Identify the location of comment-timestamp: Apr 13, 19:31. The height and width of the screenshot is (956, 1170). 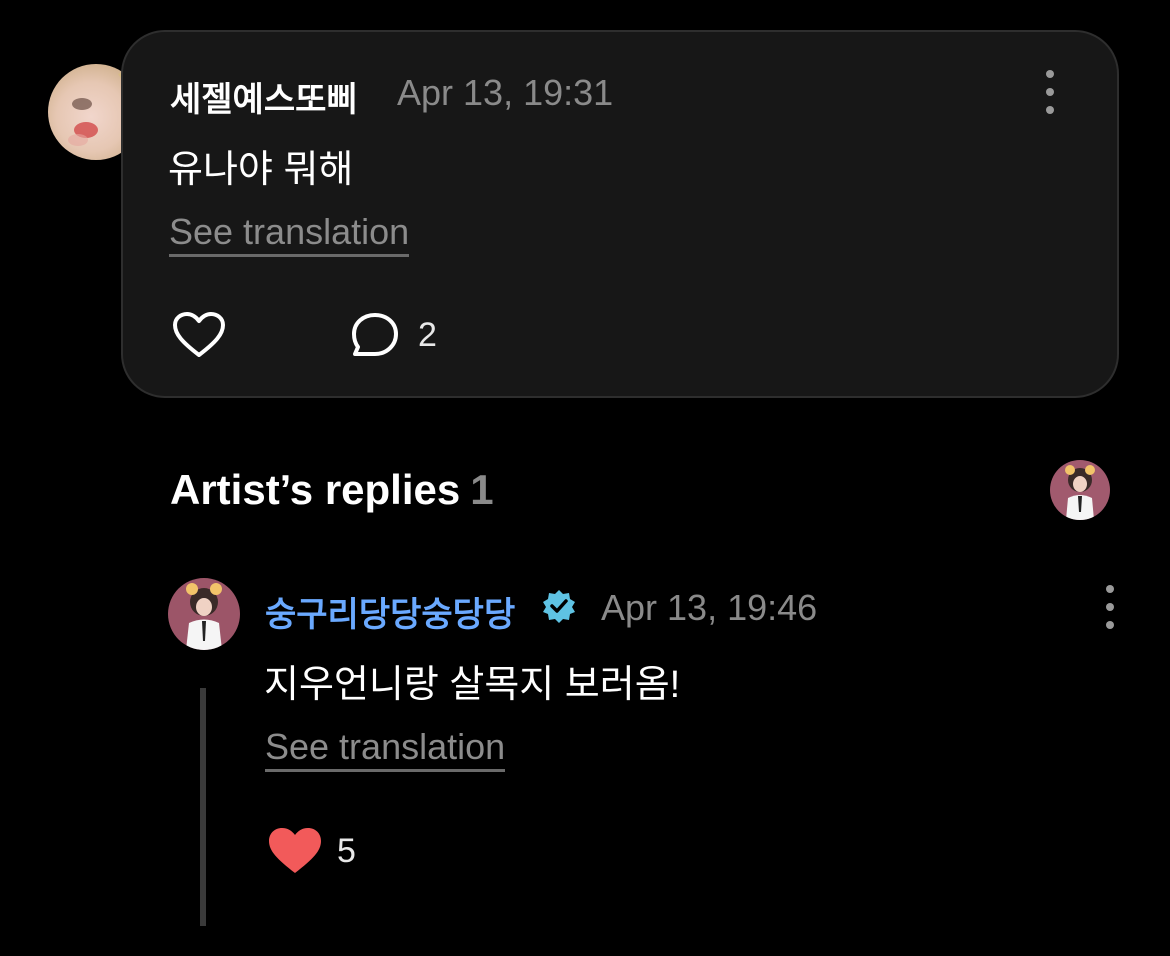
(505, 92).